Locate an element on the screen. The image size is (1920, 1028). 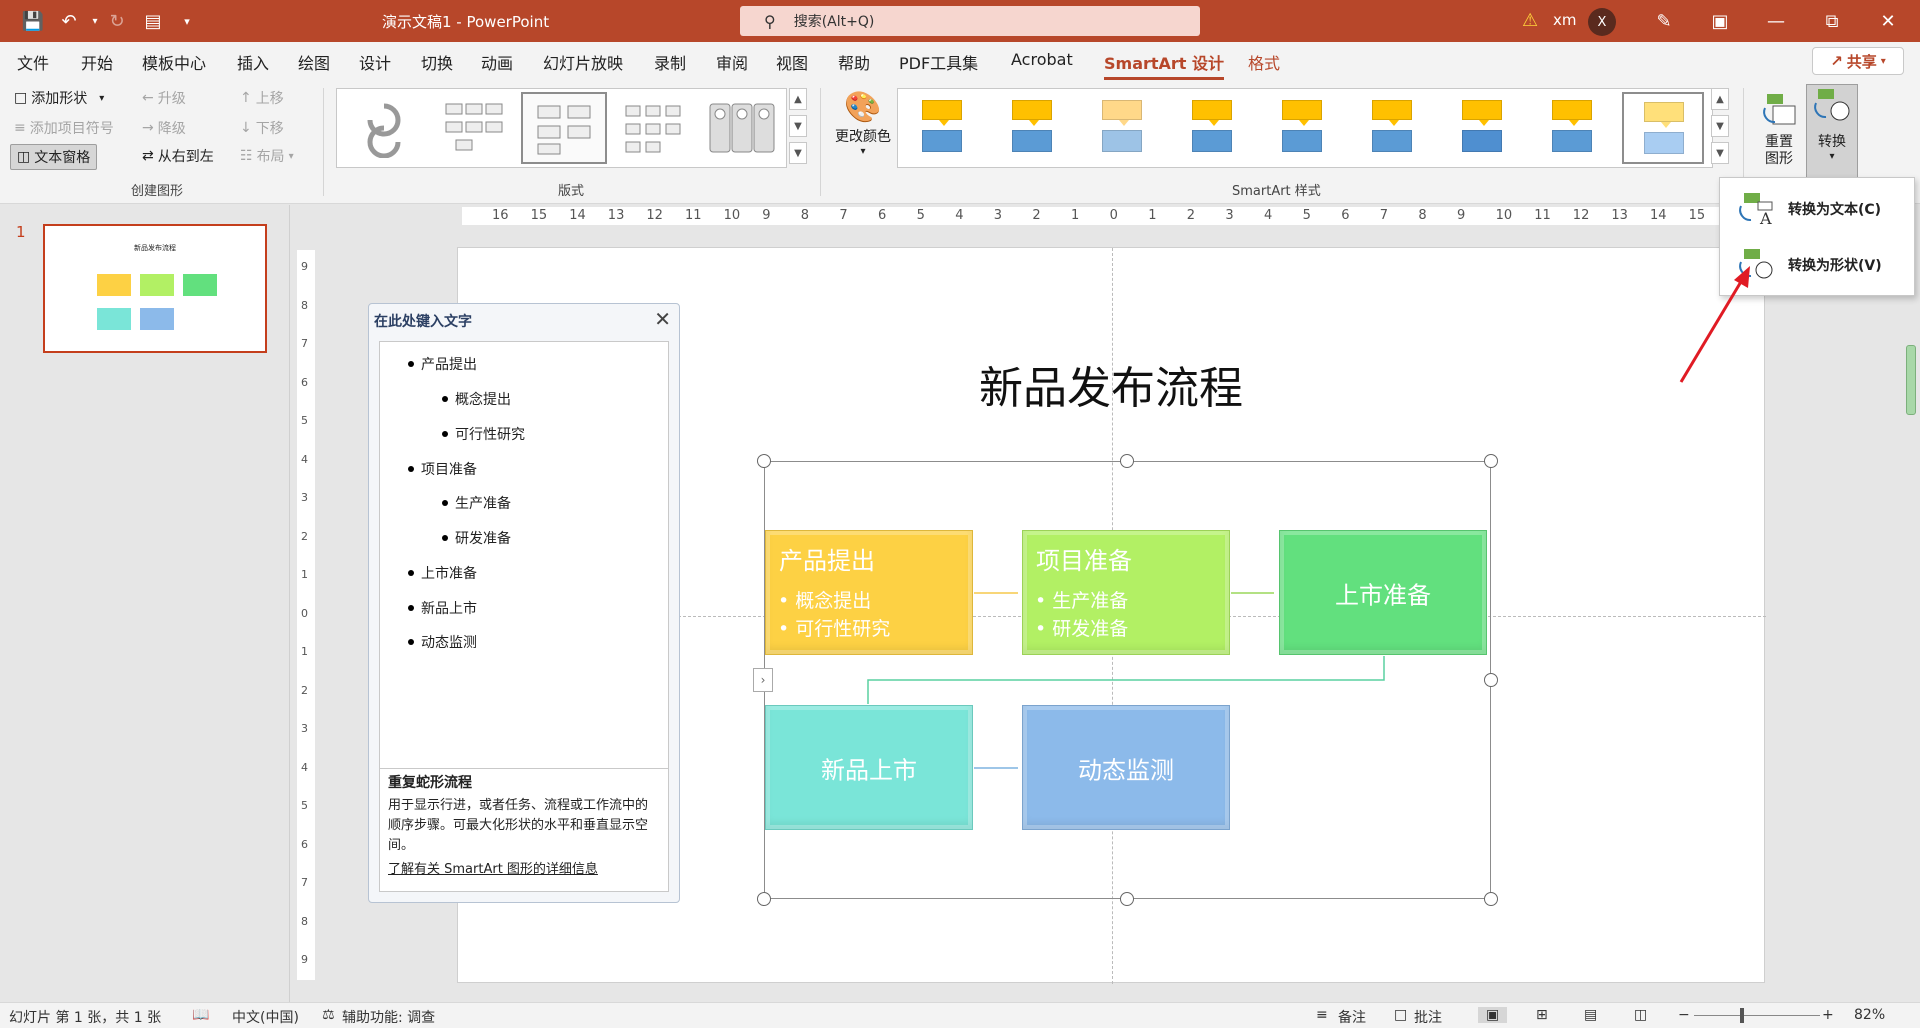
add-bullet-button: ≡ 添加项目符号 is located at coordinates (64, 128).